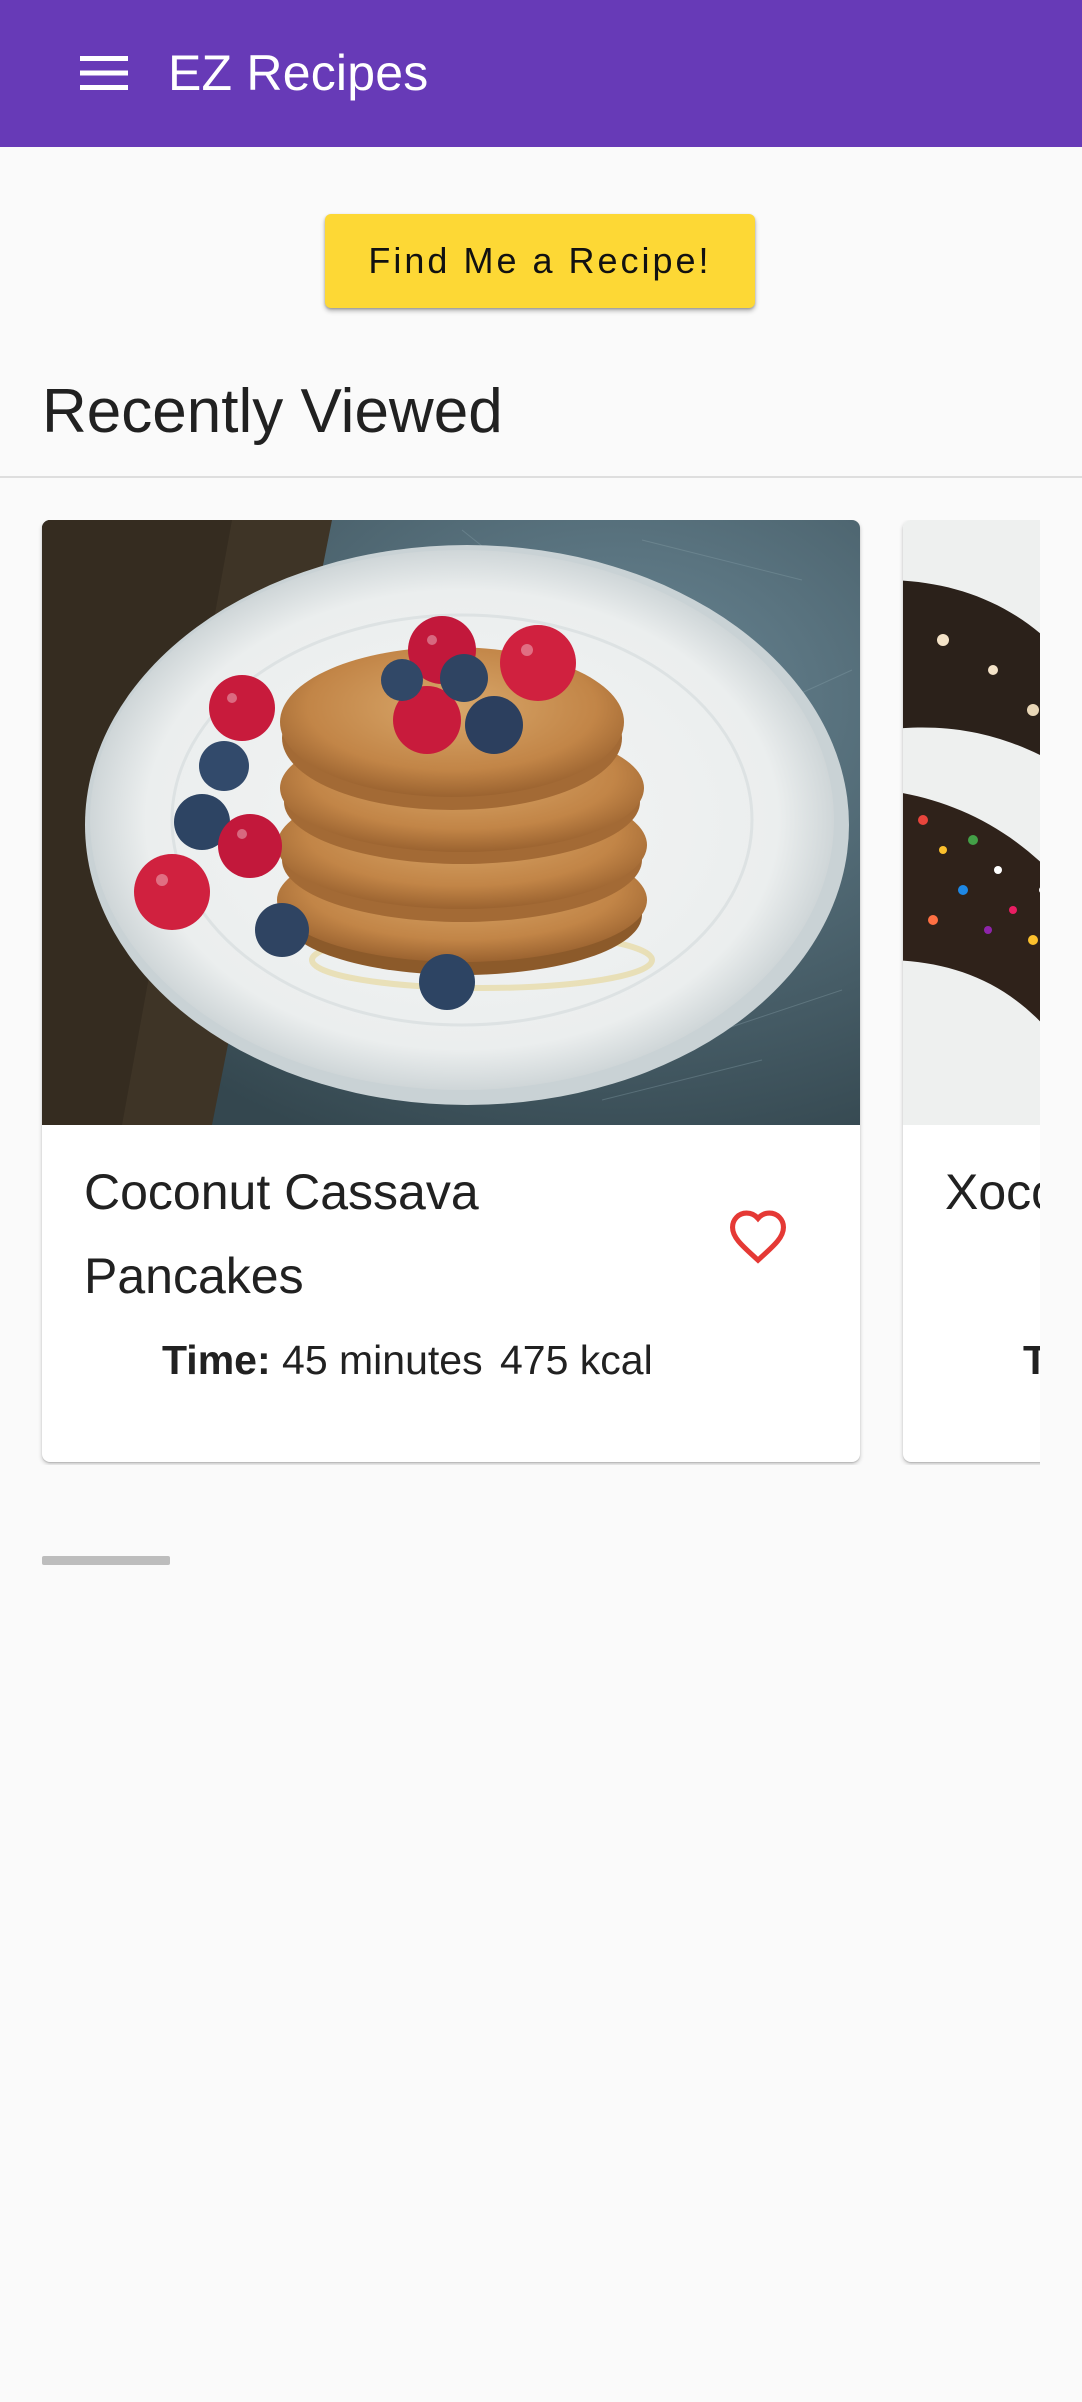  What do you see at coordinates (216, 1360) in the screenshot?
I see `time-label: Time:` at bounding box center [216, 1360].